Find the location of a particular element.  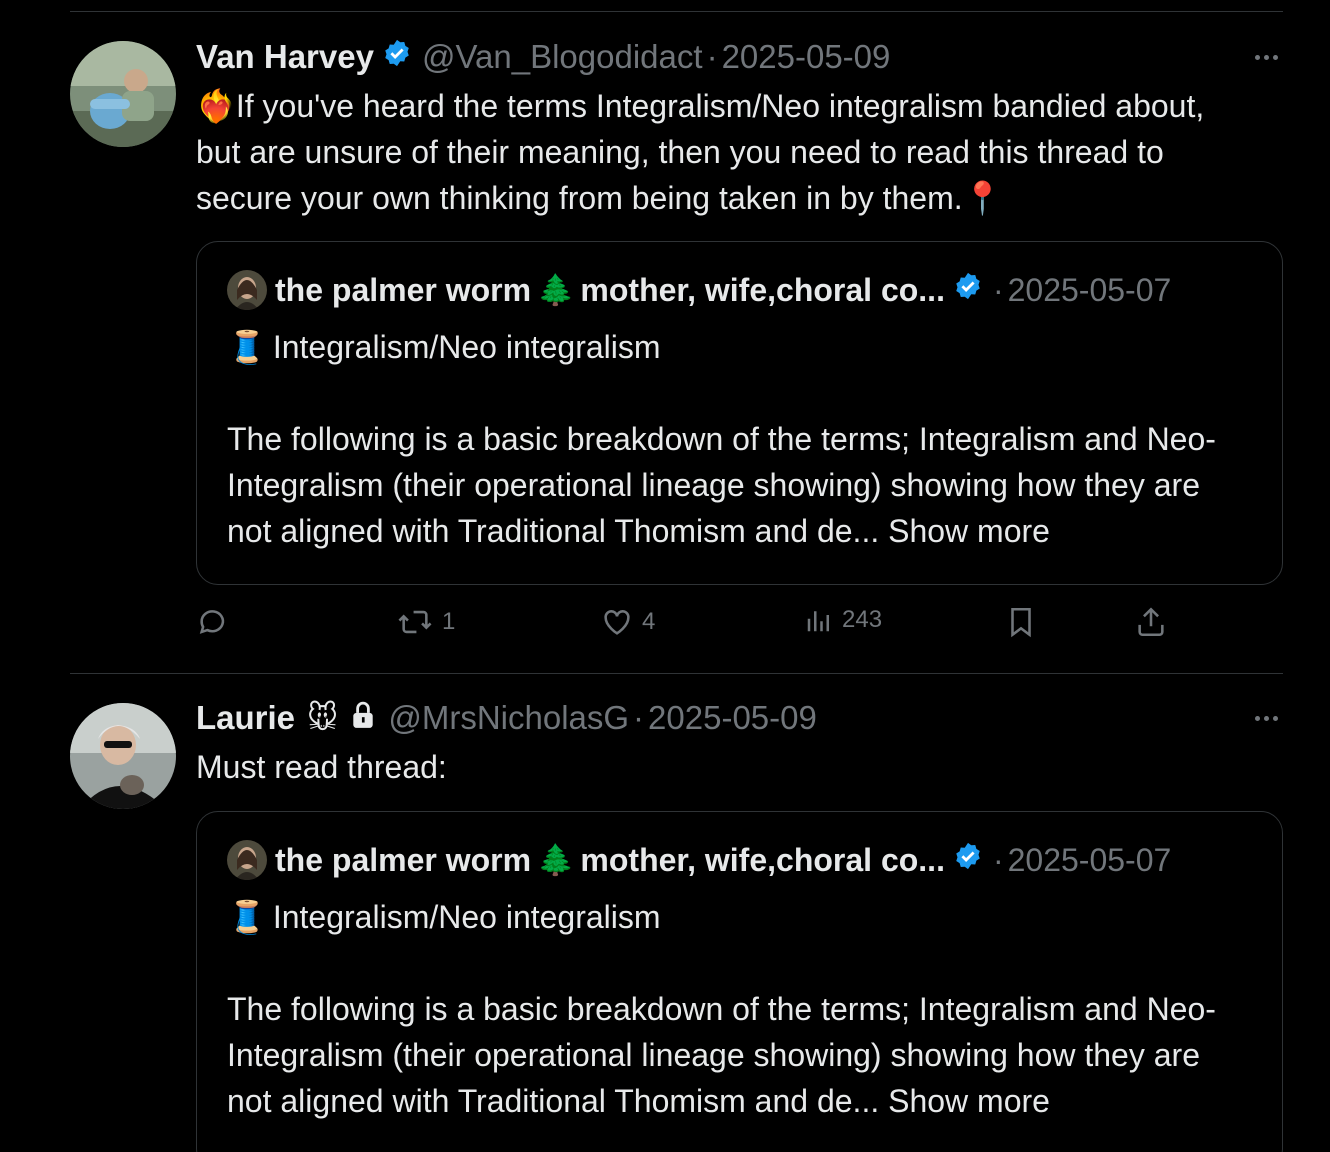

author-name: Laurie is located at coordinates (245, 718).